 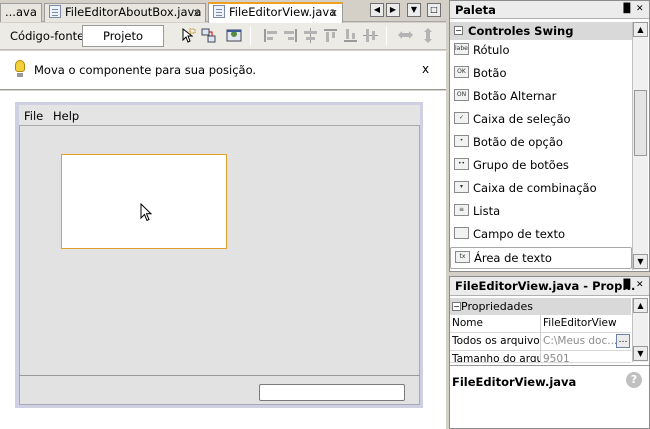 What do you see at coordinates (513, 258) in the screenshot?
I see `palette-item-text: Área de texto` at bounding box center [513, 258].